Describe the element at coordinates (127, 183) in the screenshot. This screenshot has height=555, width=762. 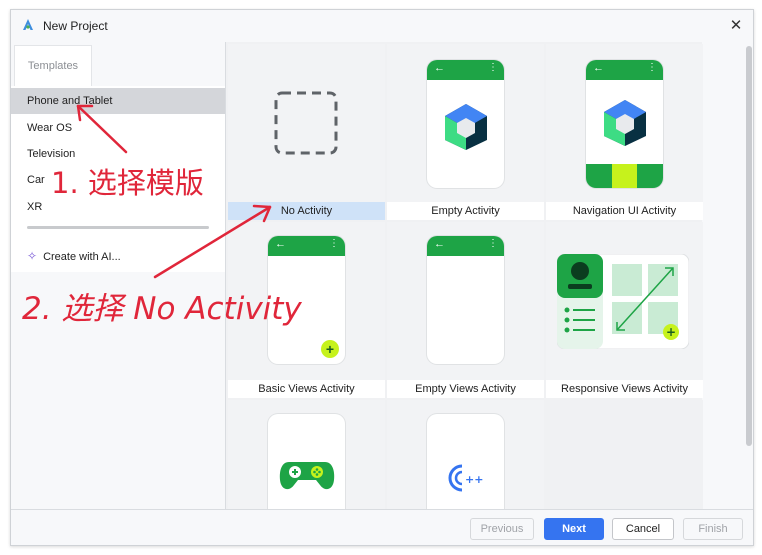
I see `annotation-step-1: 1. 选择模版` at that location.